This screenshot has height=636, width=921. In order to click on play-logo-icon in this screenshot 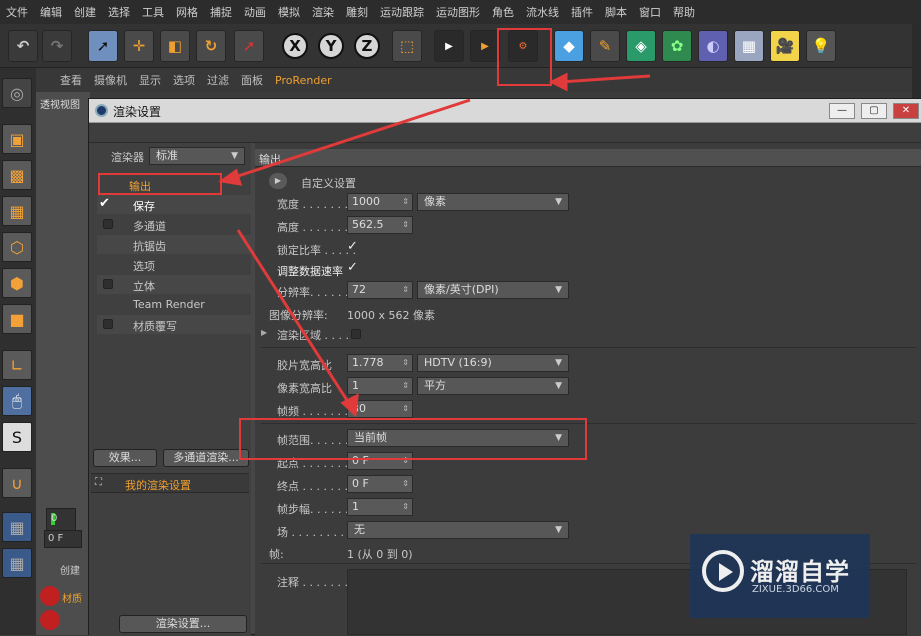, I will do `click(723, 571)`.